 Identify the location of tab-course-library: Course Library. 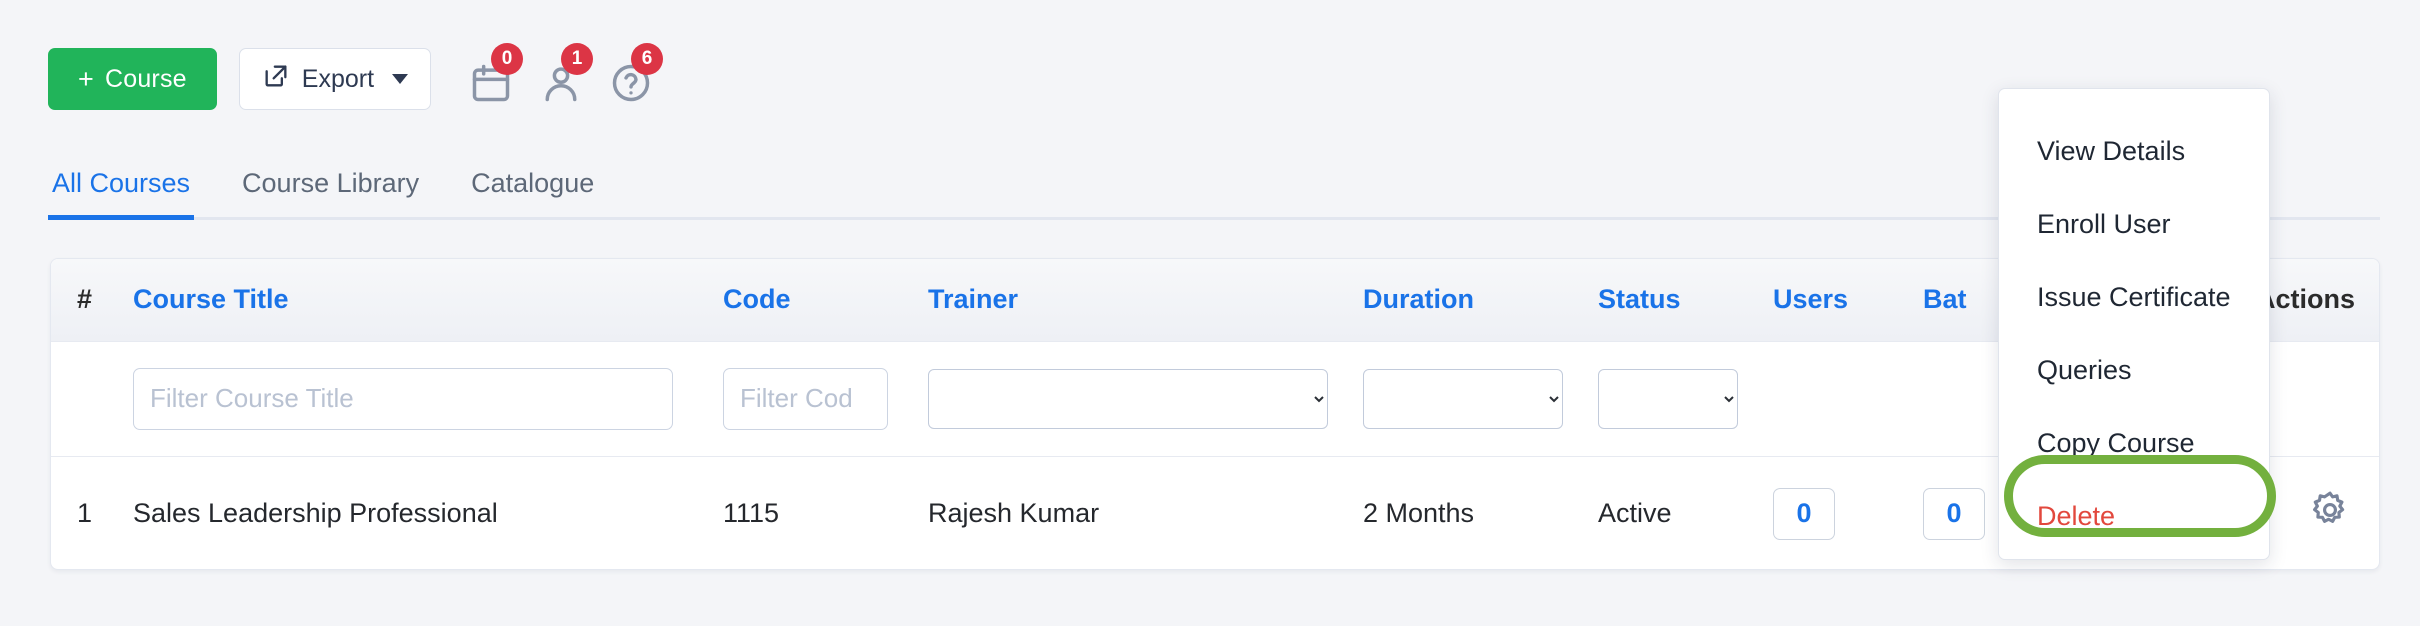
(330, 192).